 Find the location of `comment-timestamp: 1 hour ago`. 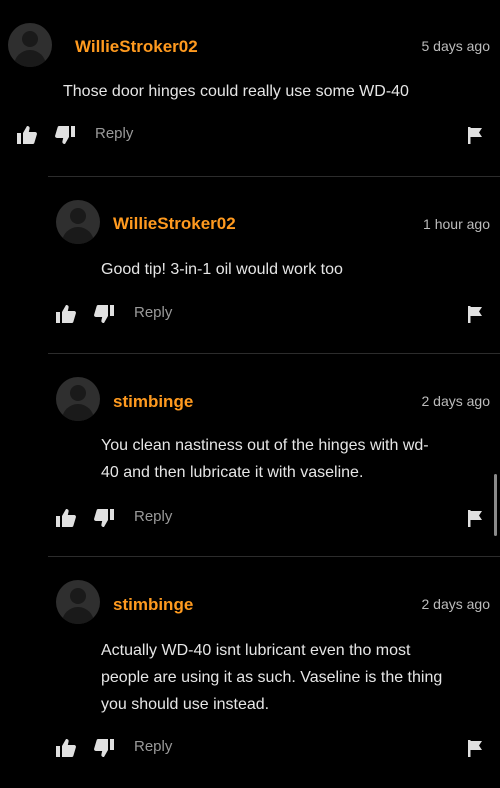

comment-timestamp: 1 hour ago is located at coordinates (456, 224).